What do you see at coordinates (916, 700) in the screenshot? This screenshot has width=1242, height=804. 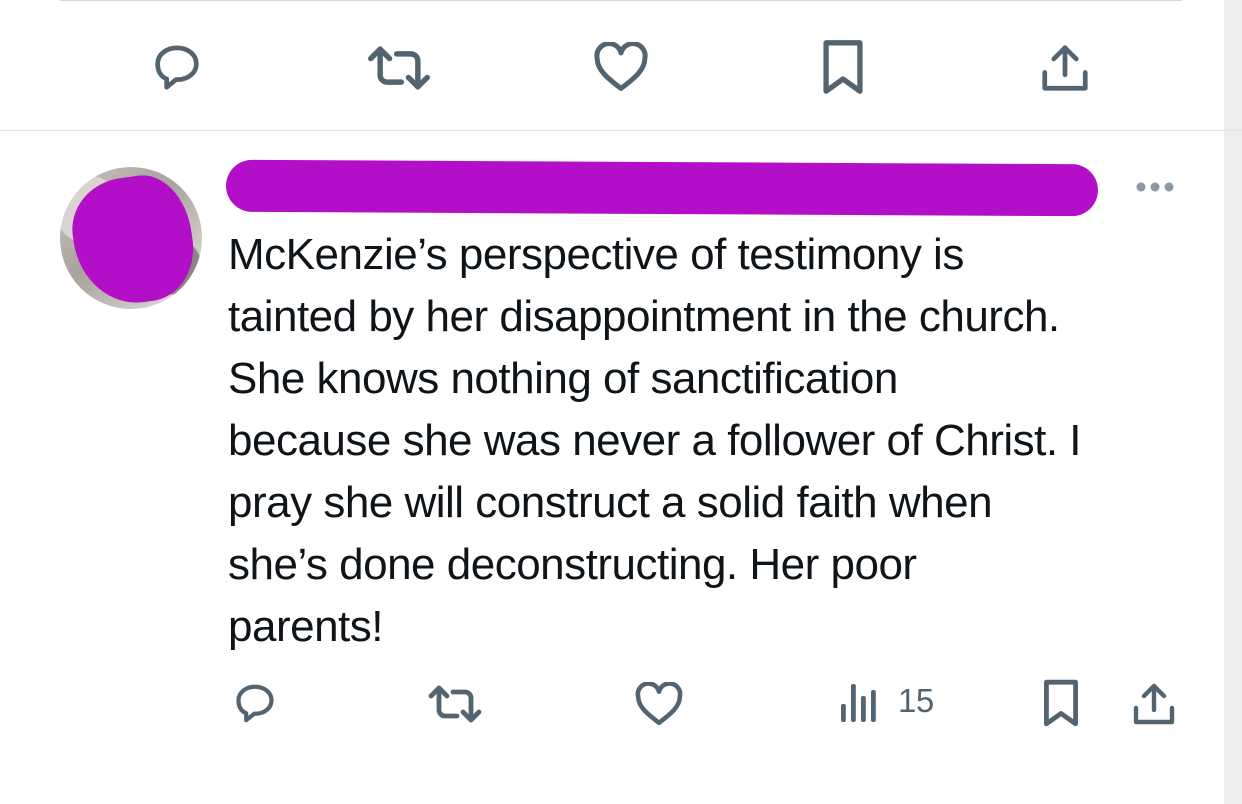 I see `views-count: 15` at bounding box center [916, 700].